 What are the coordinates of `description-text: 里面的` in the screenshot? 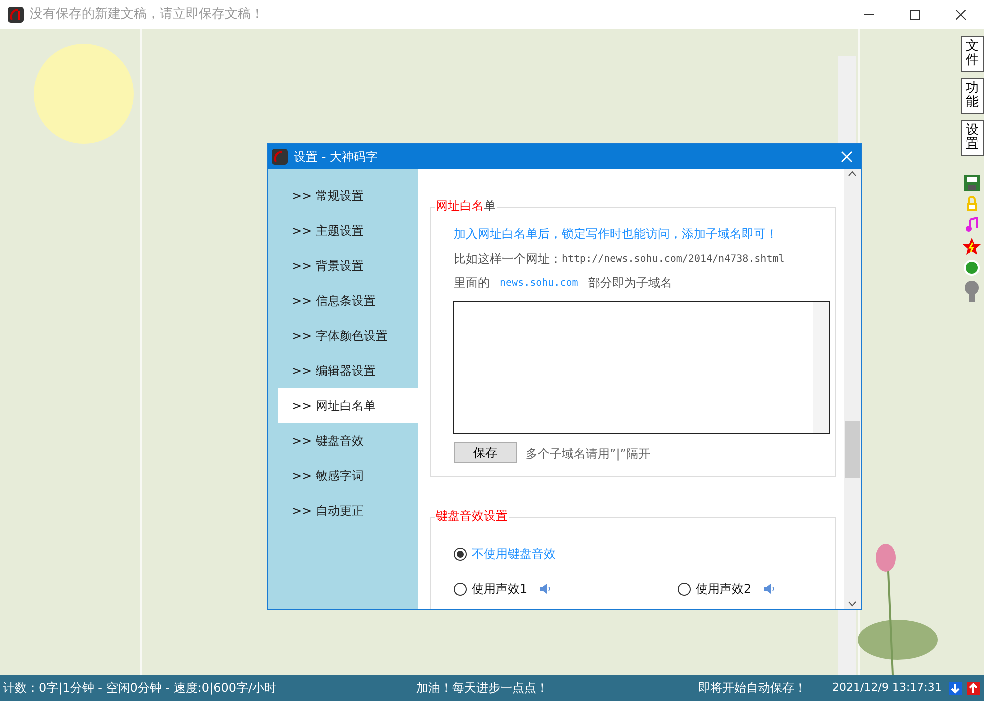 It's located at (472, 283).